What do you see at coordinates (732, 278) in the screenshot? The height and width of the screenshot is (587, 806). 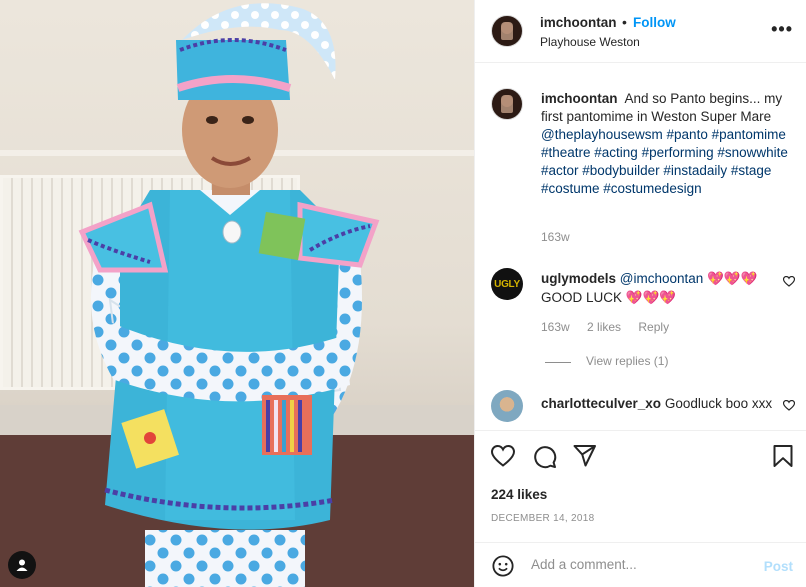 I see `comment-emoji: 💖💖💖` at bounding box center [732, 278].